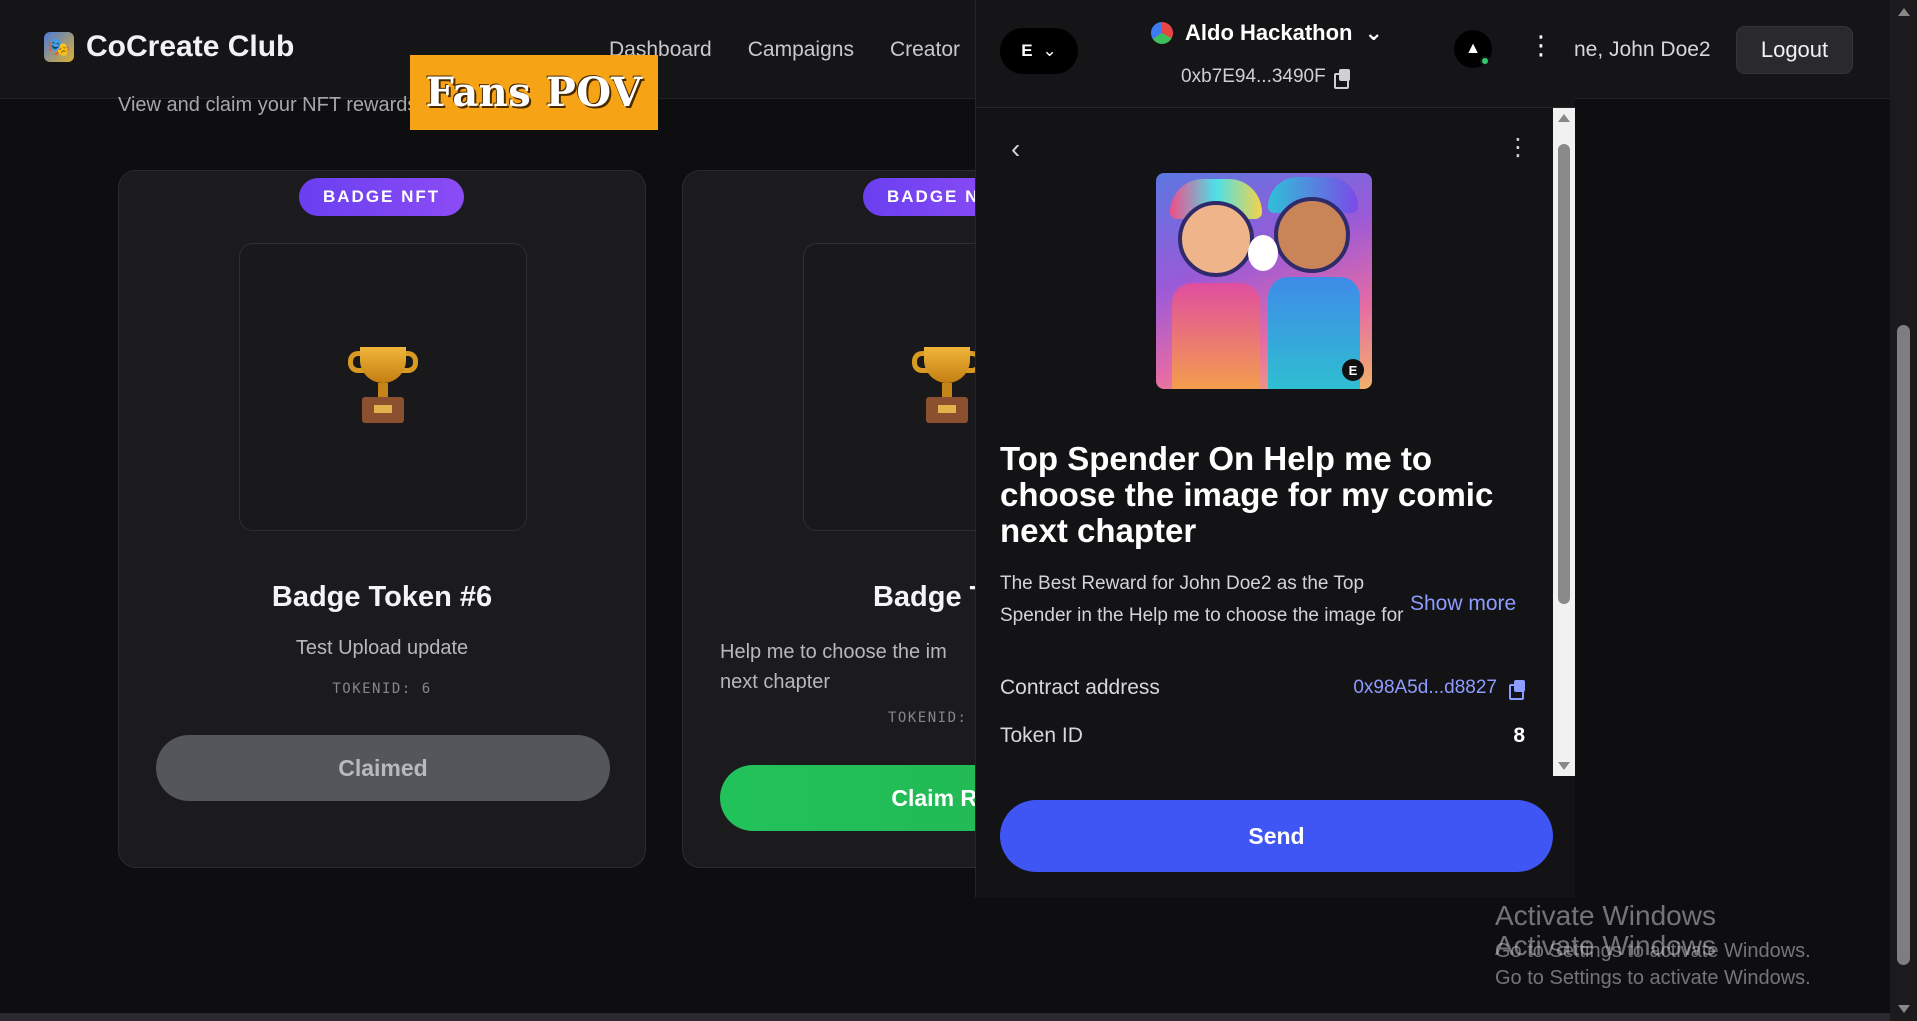 The image size is (1917, 1021). I want to click on connected-site-icon: ▲, so click(1473, 49).